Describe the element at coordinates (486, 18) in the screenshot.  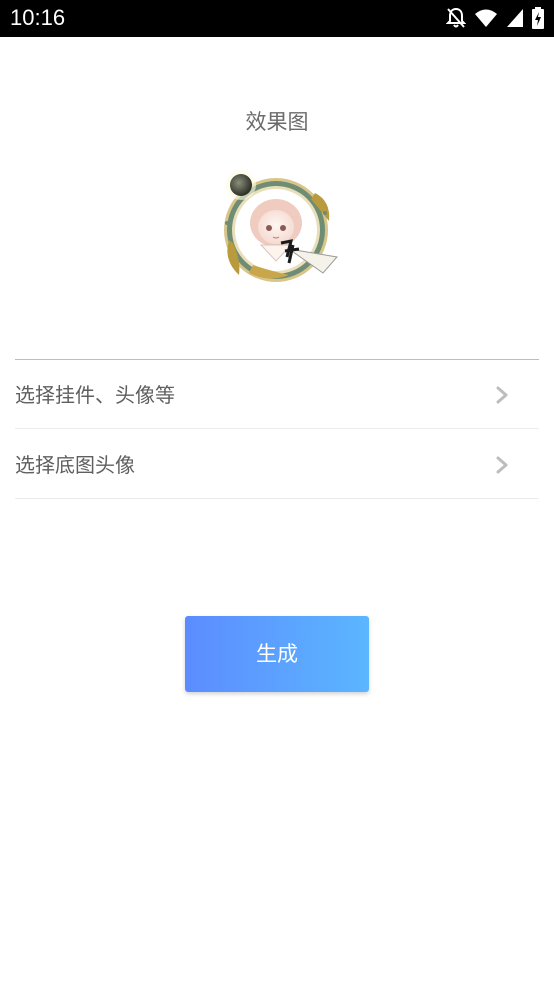
I see `wifi-icon` at that location.